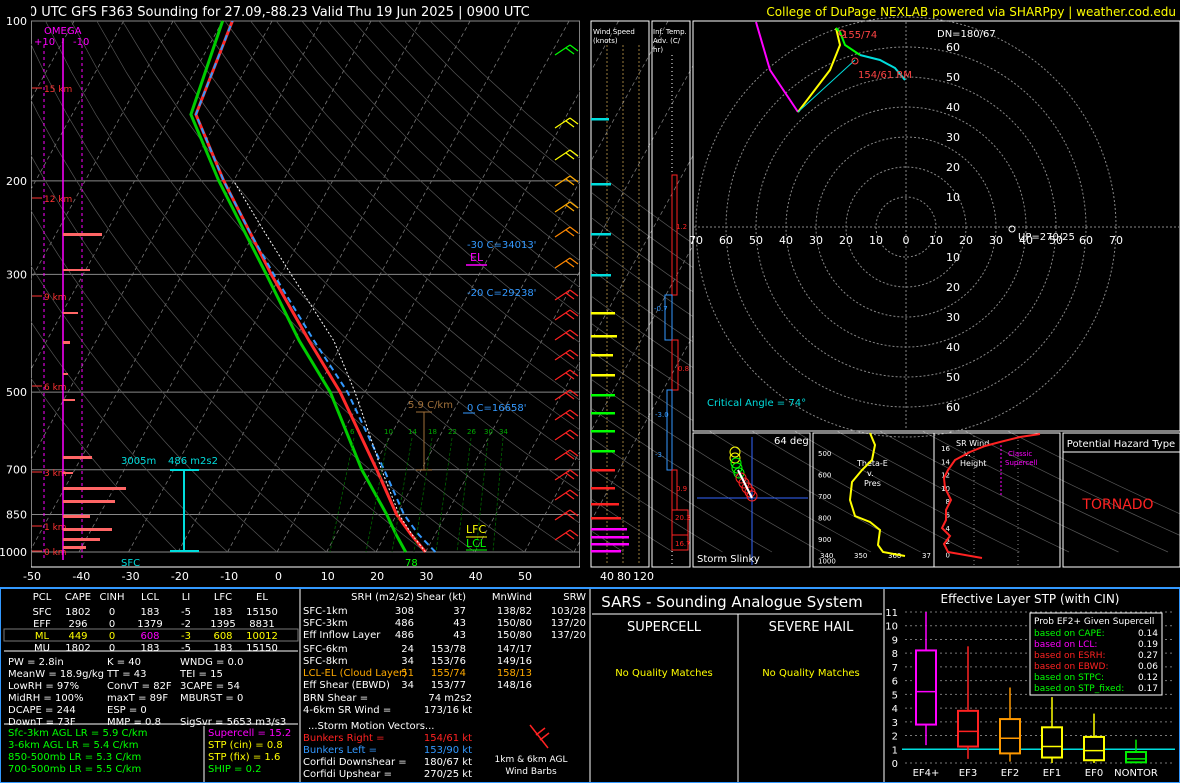 The width and height of the screenshot is (1180, 783). Describe the element at coordinates (514, 635) in the screenshot. I see `kin-cell: 150/80` at that location.